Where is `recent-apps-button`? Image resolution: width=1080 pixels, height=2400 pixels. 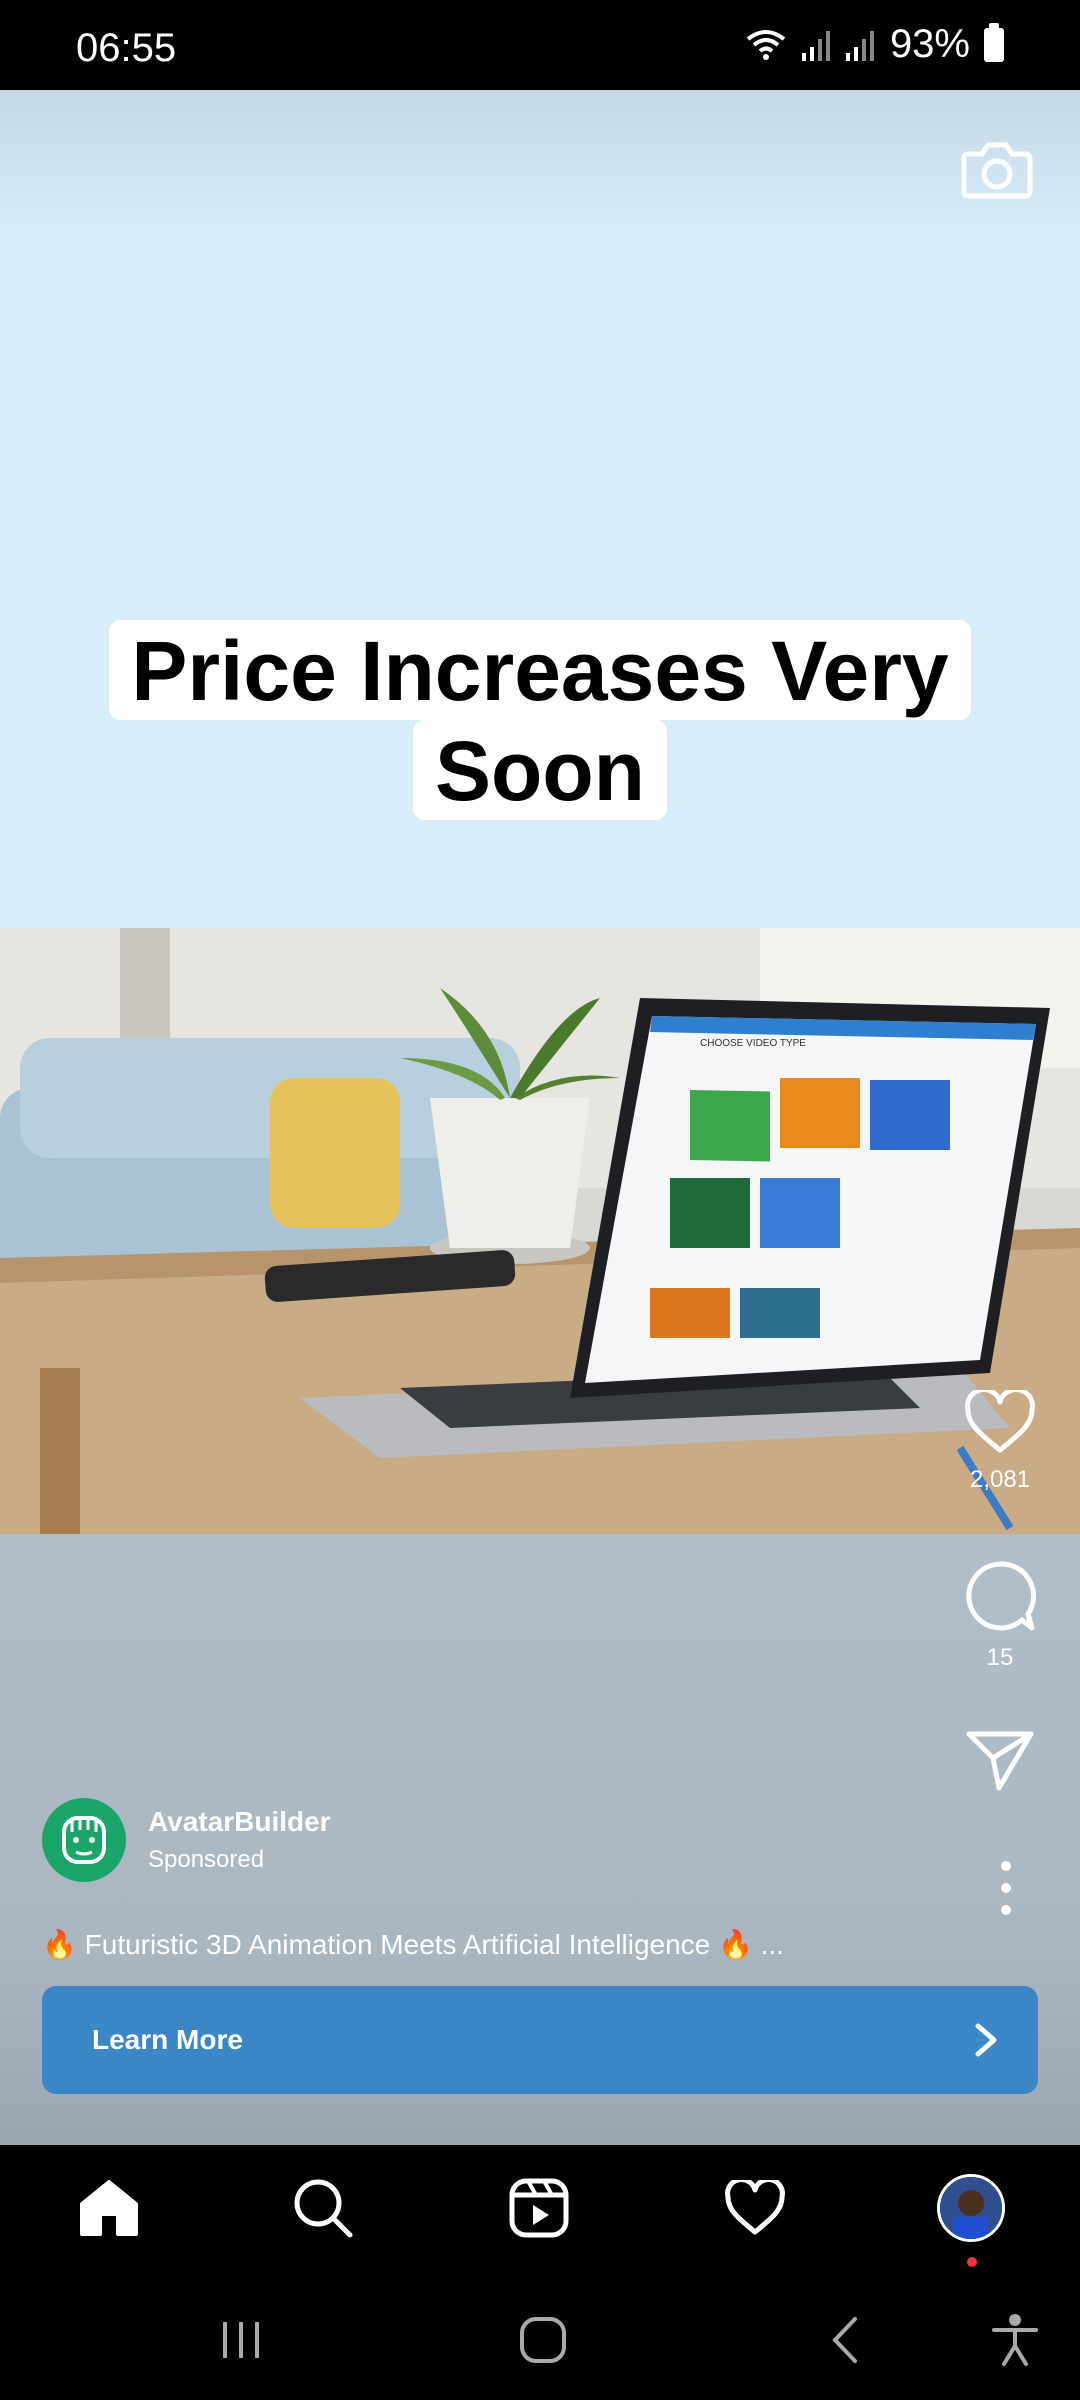 recent-apps-button is located at coordinates (241, 2340).